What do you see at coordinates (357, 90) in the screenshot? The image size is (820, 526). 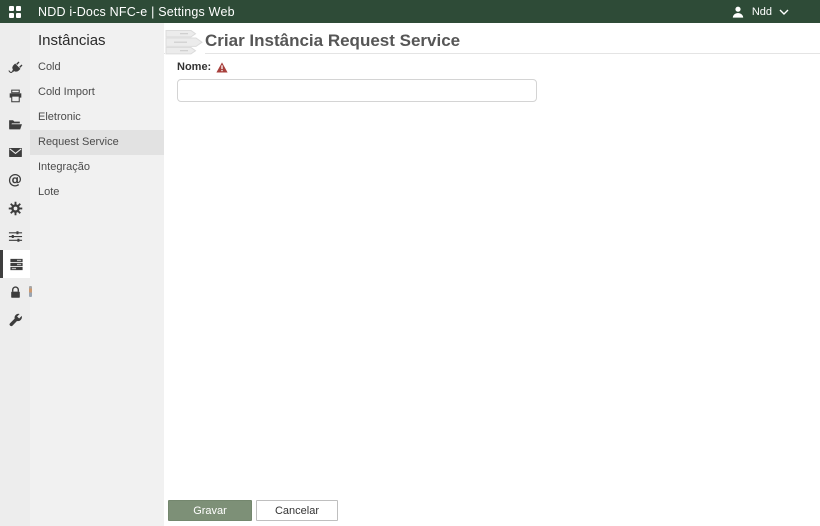 I see `name-input` at bounding box center [357, 90].